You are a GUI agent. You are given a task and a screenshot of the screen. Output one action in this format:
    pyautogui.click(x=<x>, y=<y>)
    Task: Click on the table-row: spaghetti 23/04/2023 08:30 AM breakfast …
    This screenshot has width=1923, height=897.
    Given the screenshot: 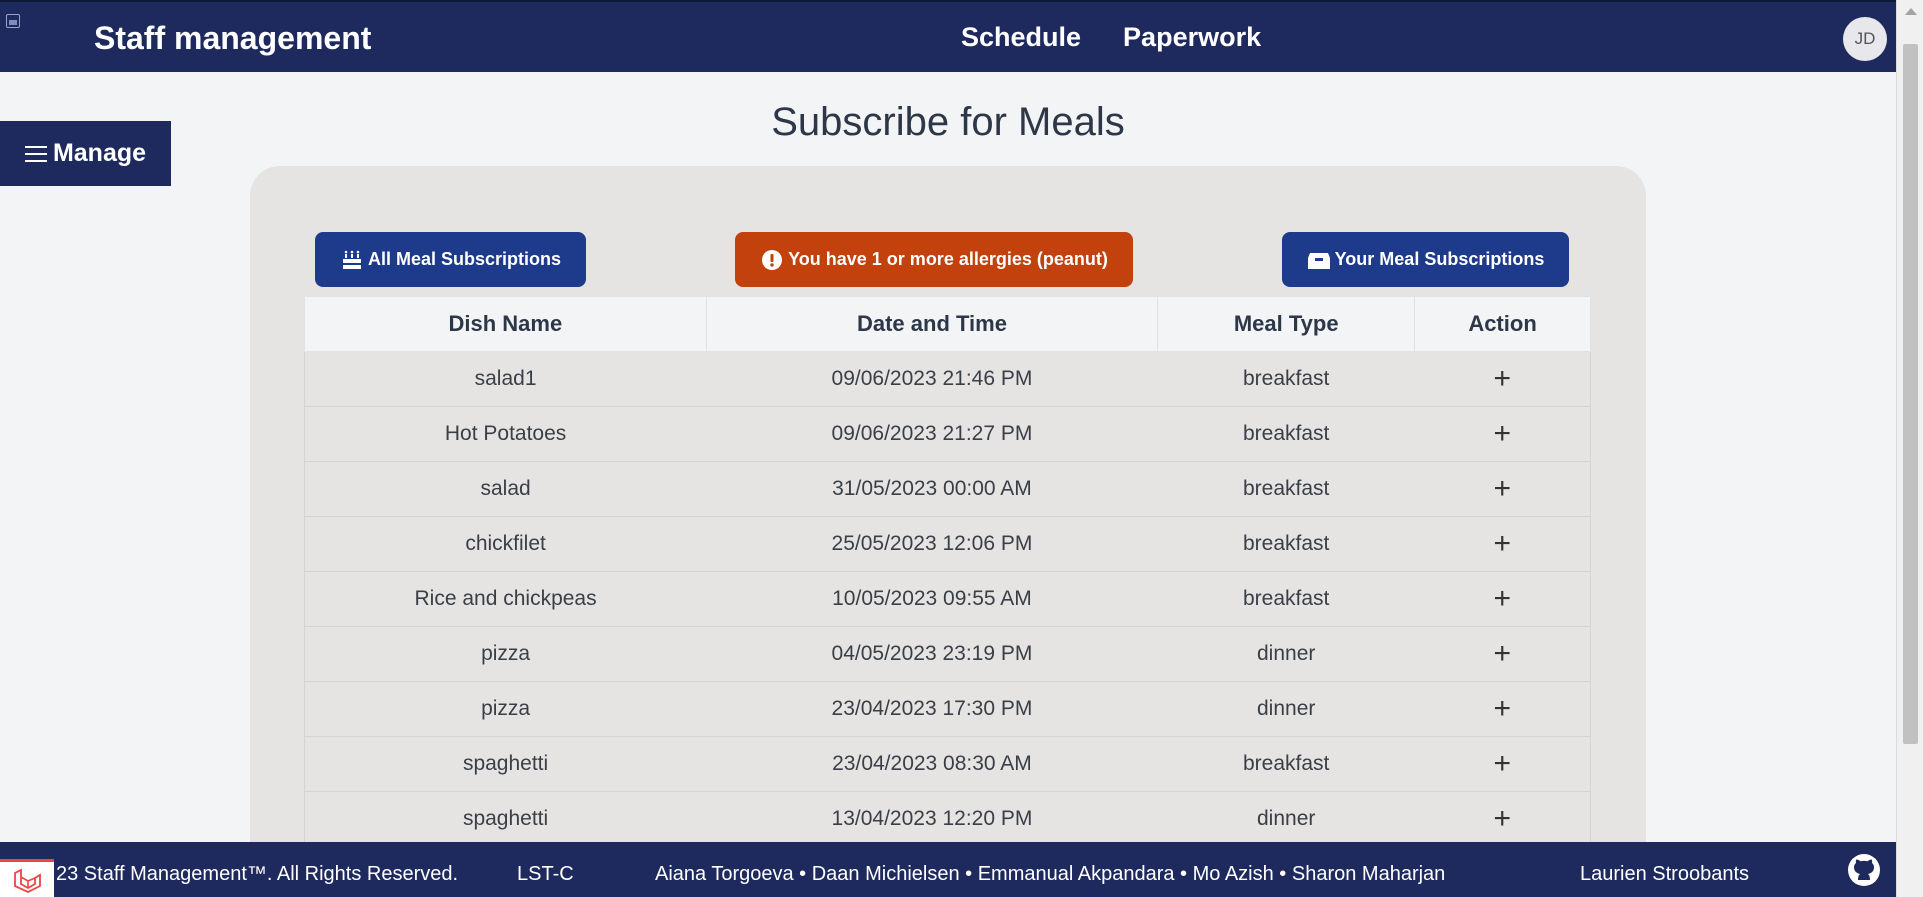 What is the action you would take?
    pyautogui.click(x=947, y=764)
    